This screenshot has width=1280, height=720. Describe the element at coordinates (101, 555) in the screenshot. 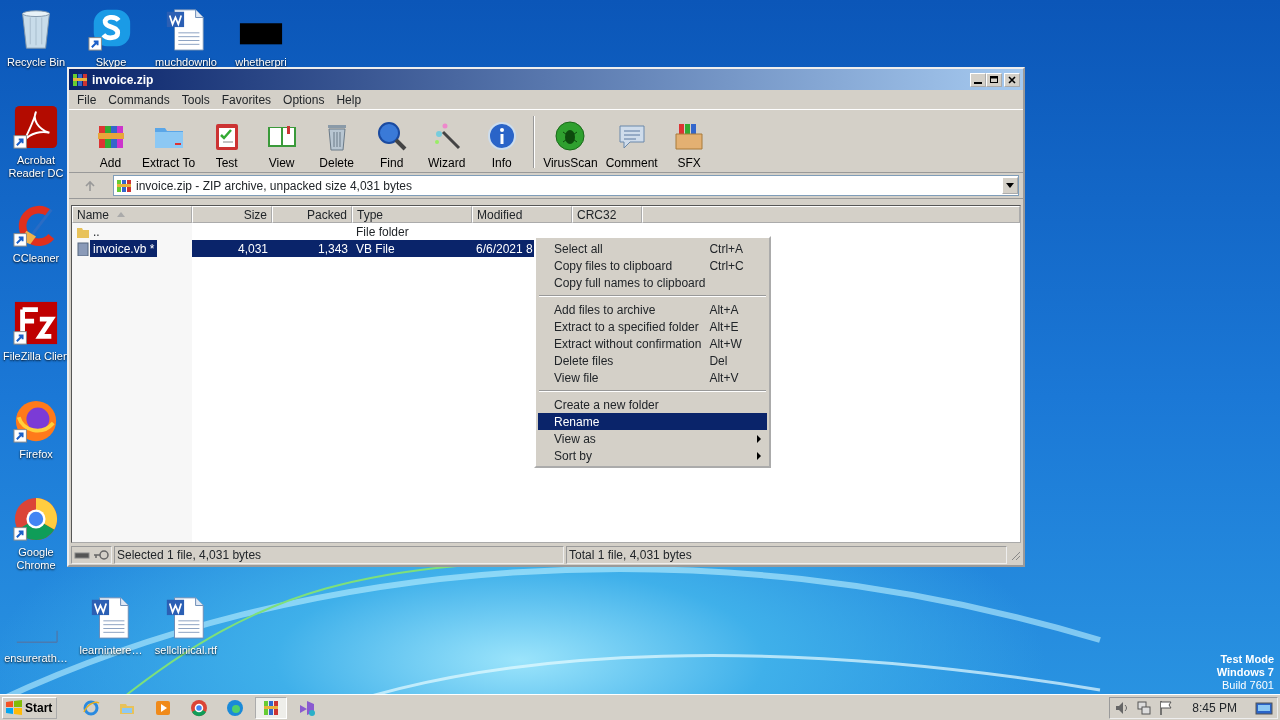

I see `key-icon` at that location.